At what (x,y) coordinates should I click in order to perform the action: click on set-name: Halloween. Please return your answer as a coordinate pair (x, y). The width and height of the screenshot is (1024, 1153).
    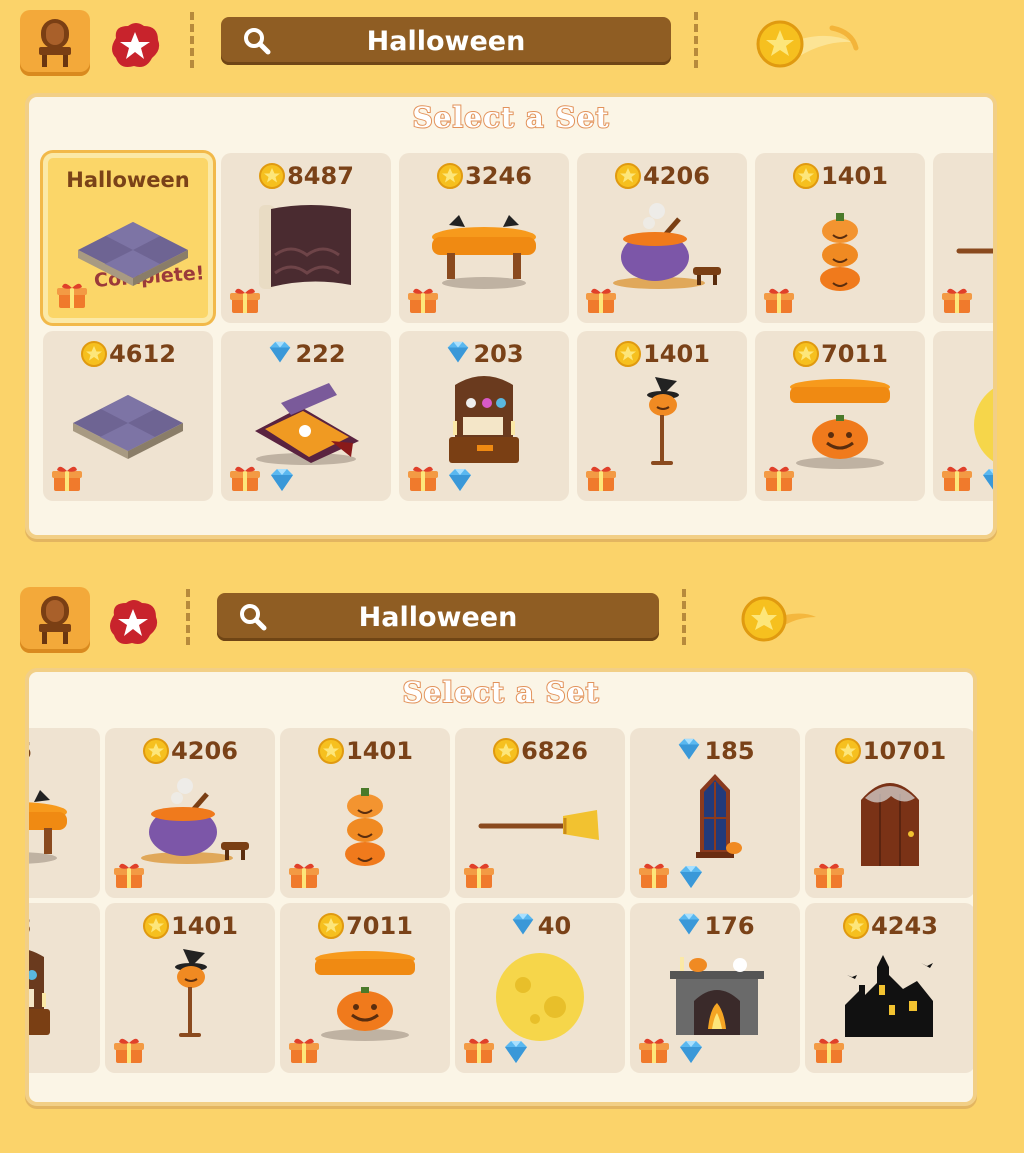
    Looking at the image, I should click on (128, 180).